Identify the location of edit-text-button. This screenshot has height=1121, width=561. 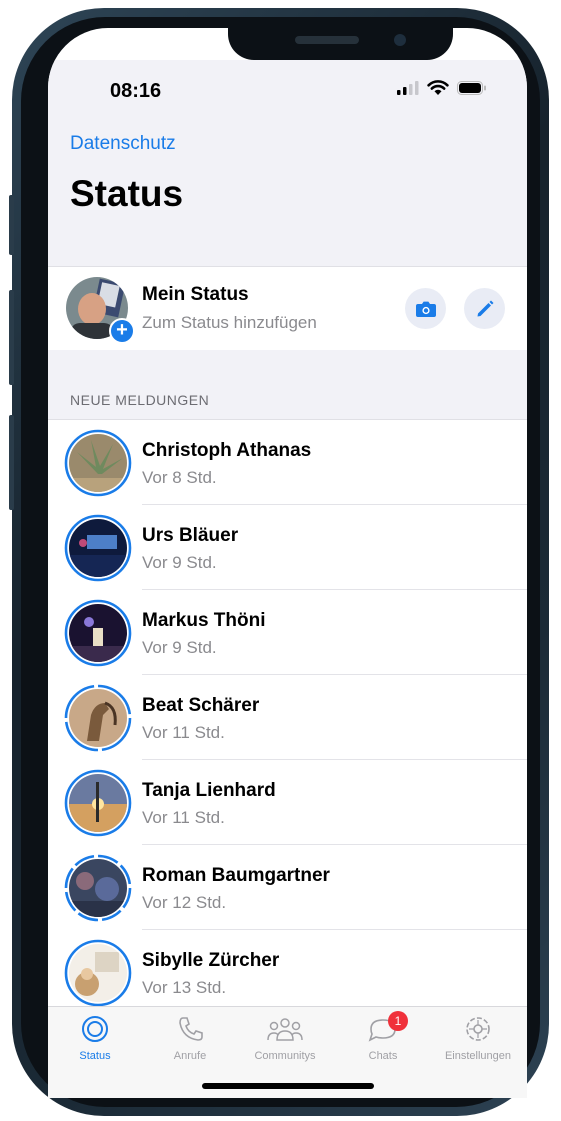
(484, 308).